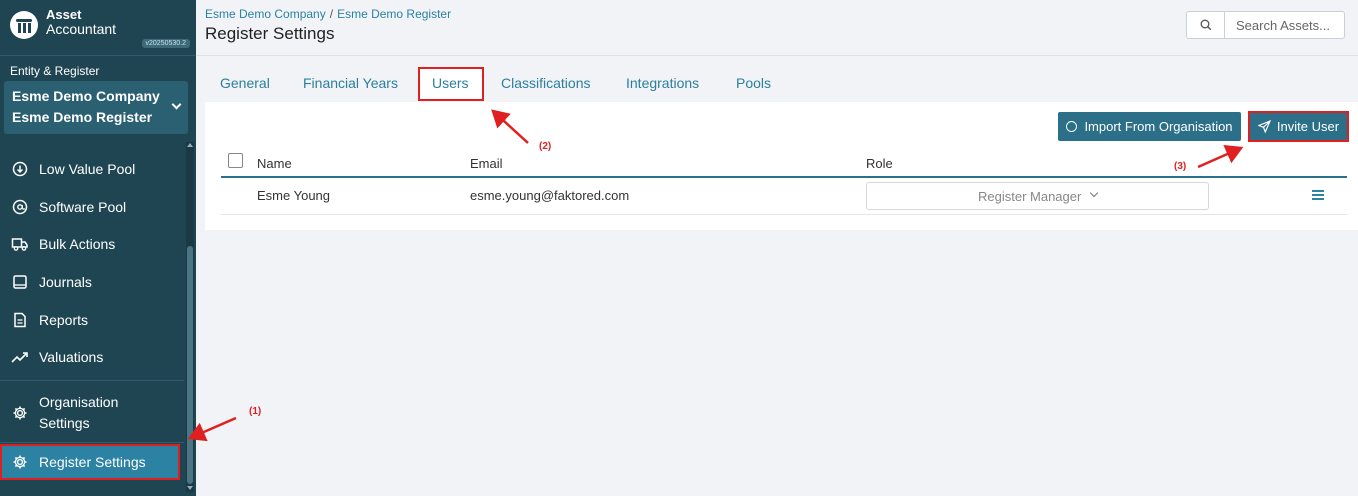  What do you see at coordinates (450, 83) in the screenshot?
I see `tab-users: Users` at bounding box center [450, 83].